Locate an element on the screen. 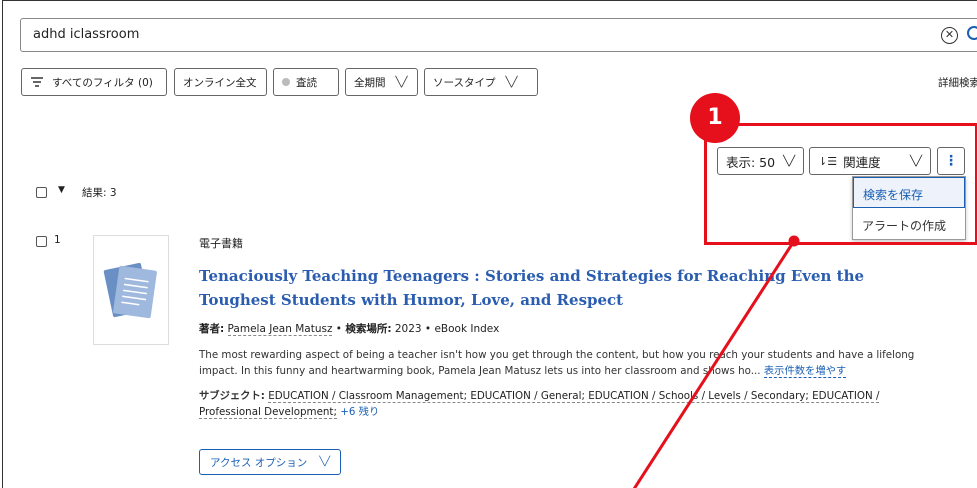  peer-reviewed-button: 査読 is located at coordinates (306, 82).